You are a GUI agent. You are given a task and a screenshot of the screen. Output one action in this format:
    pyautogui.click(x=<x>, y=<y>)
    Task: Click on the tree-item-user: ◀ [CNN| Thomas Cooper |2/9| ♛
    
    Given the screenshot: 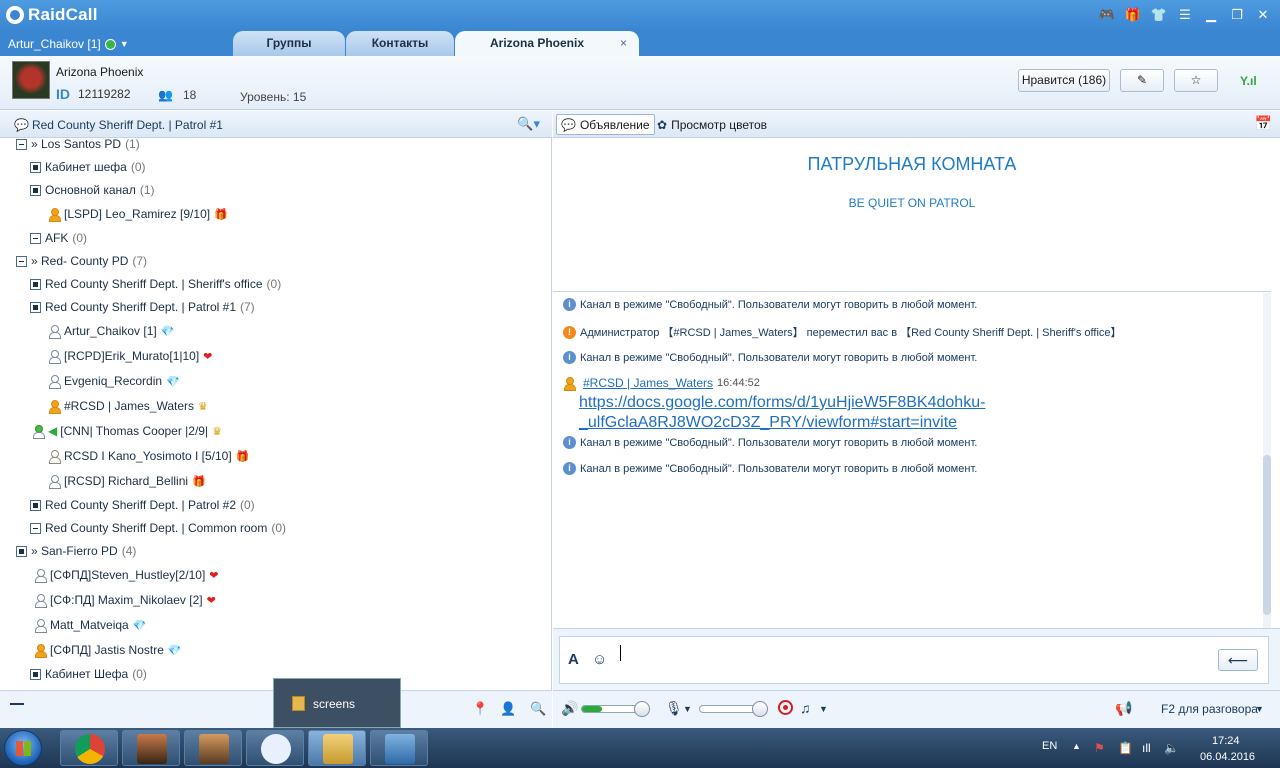 What is the action you would take?
    pyautogui.click(x=127, y=431)
    